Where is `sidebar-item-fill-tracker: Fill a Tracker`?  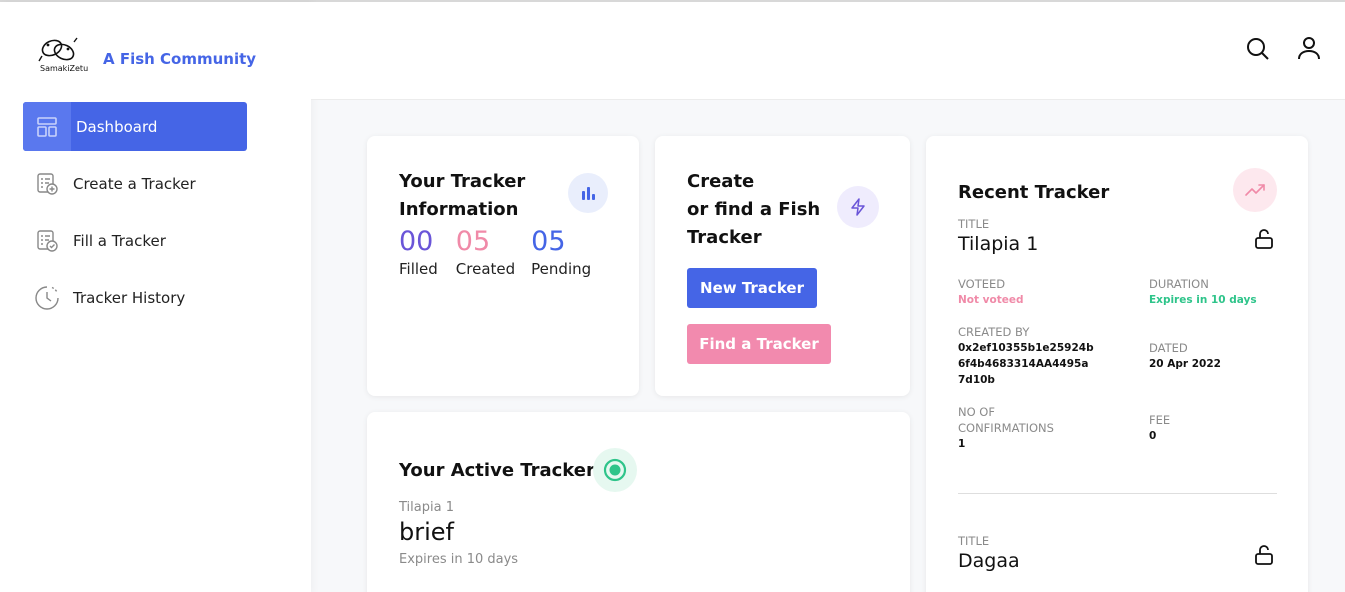 sidebar-item-fill-tracker: Fill a Tracker is located at coordinates (135, 240).